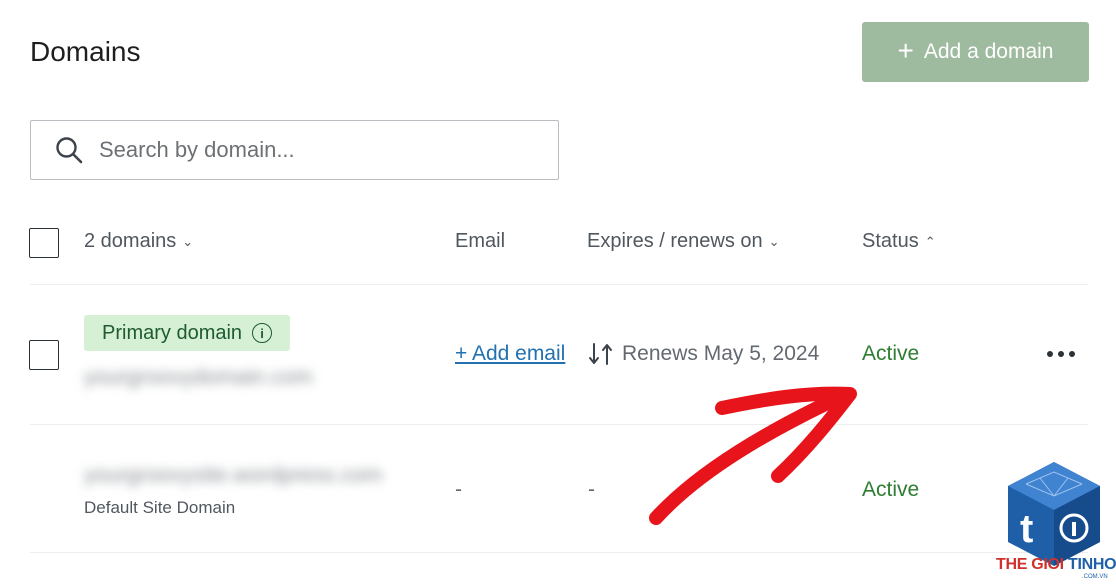 The width and height of the screenshot is (1116, 584). I want to click on search-input, so click(309, 150).